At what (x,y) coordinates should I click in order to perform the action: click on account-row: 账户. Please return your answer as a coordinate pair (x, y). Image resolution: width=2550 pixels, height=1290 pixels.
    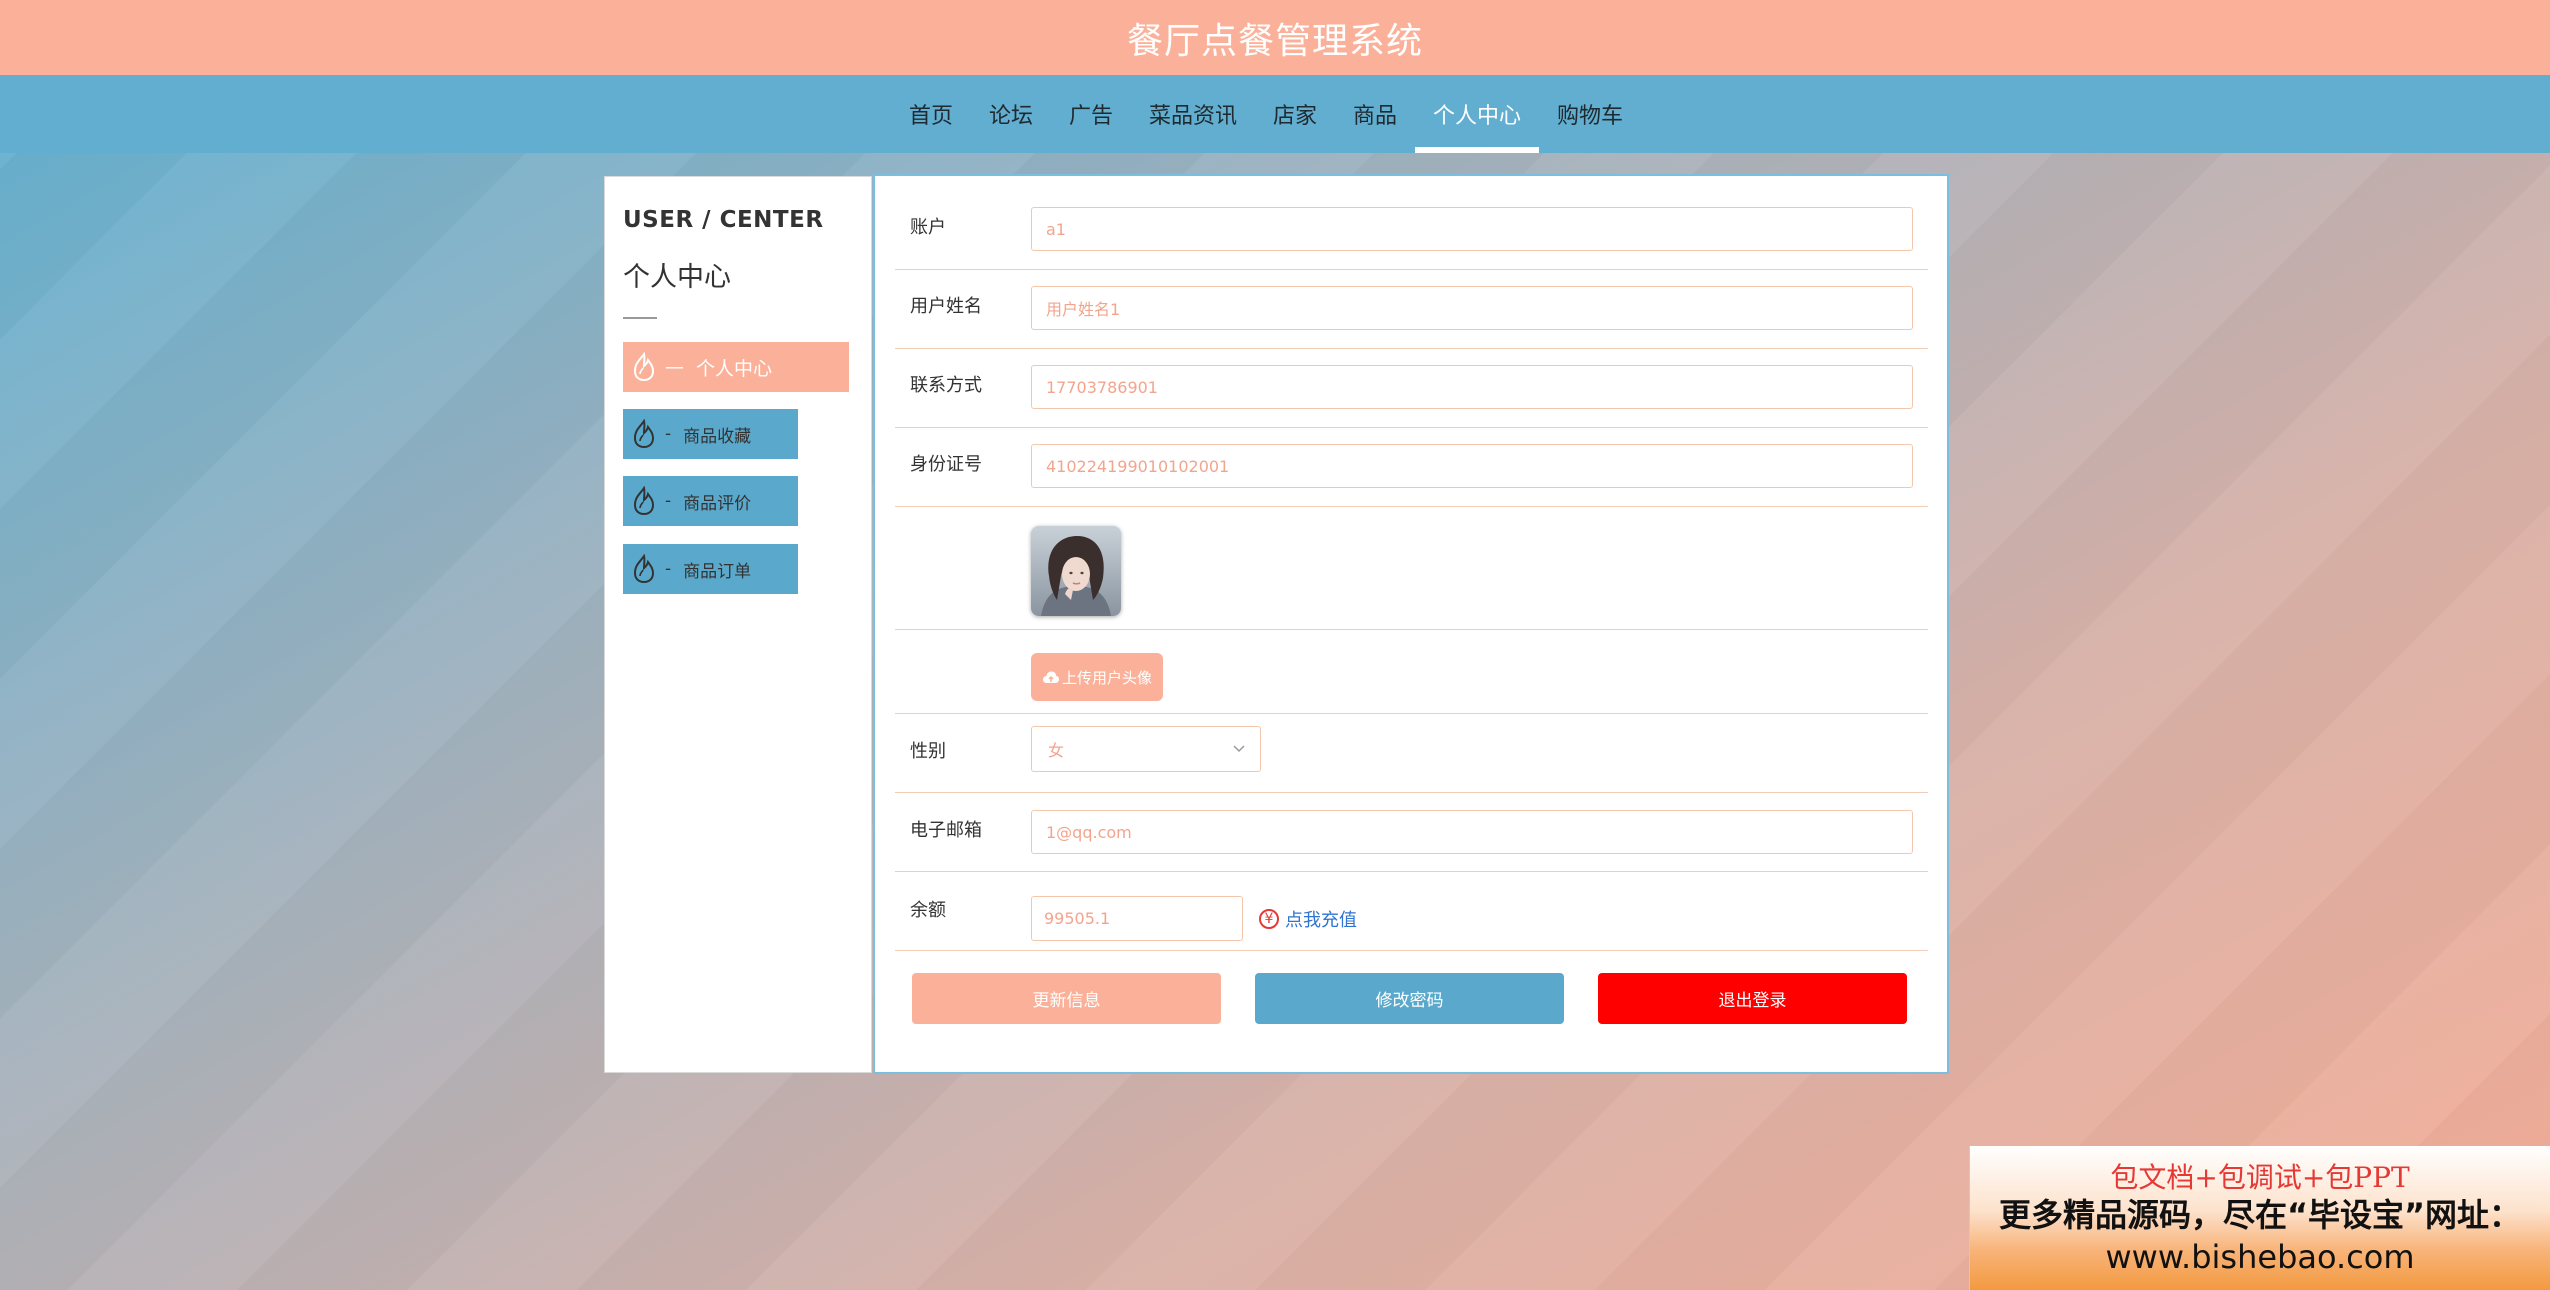
    Looking at the image, I should click on (1411, 230).